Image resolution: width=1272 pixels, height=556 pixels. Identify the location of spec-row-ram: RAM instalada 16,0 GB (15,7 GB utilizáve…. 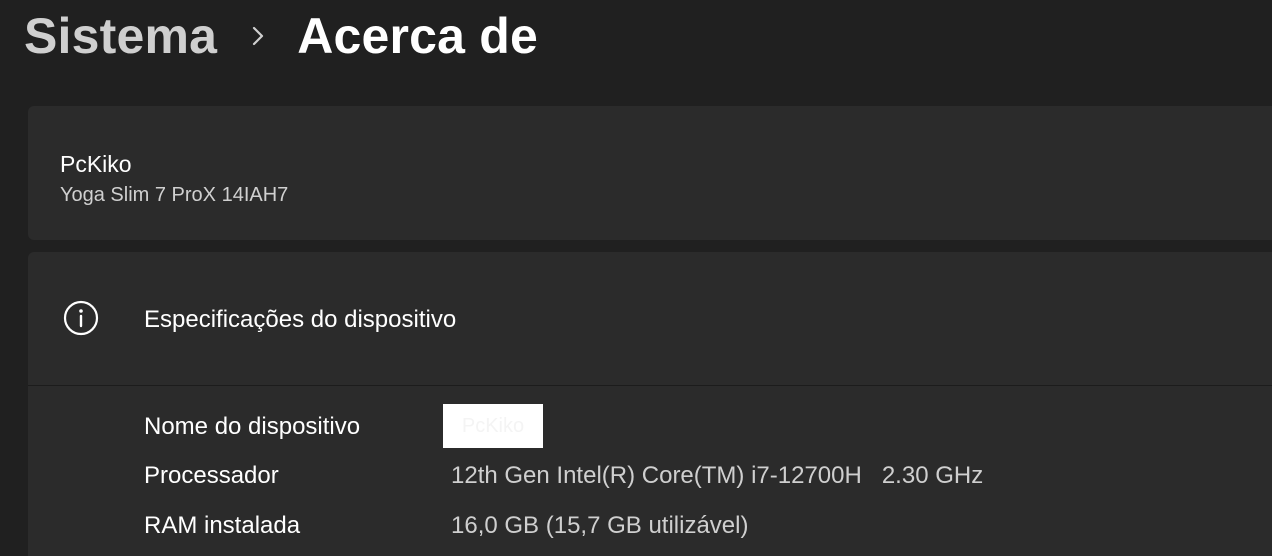
(694, 526).